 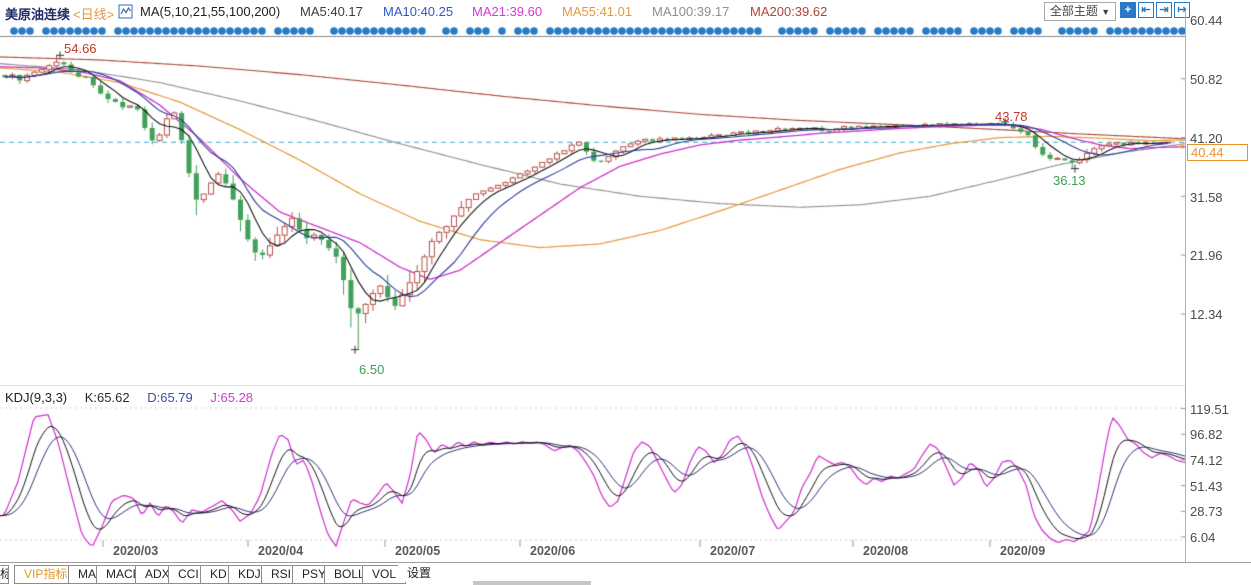 I want to click on kdj-title: KDJ(9,3,3), so click(x=36, y=397).